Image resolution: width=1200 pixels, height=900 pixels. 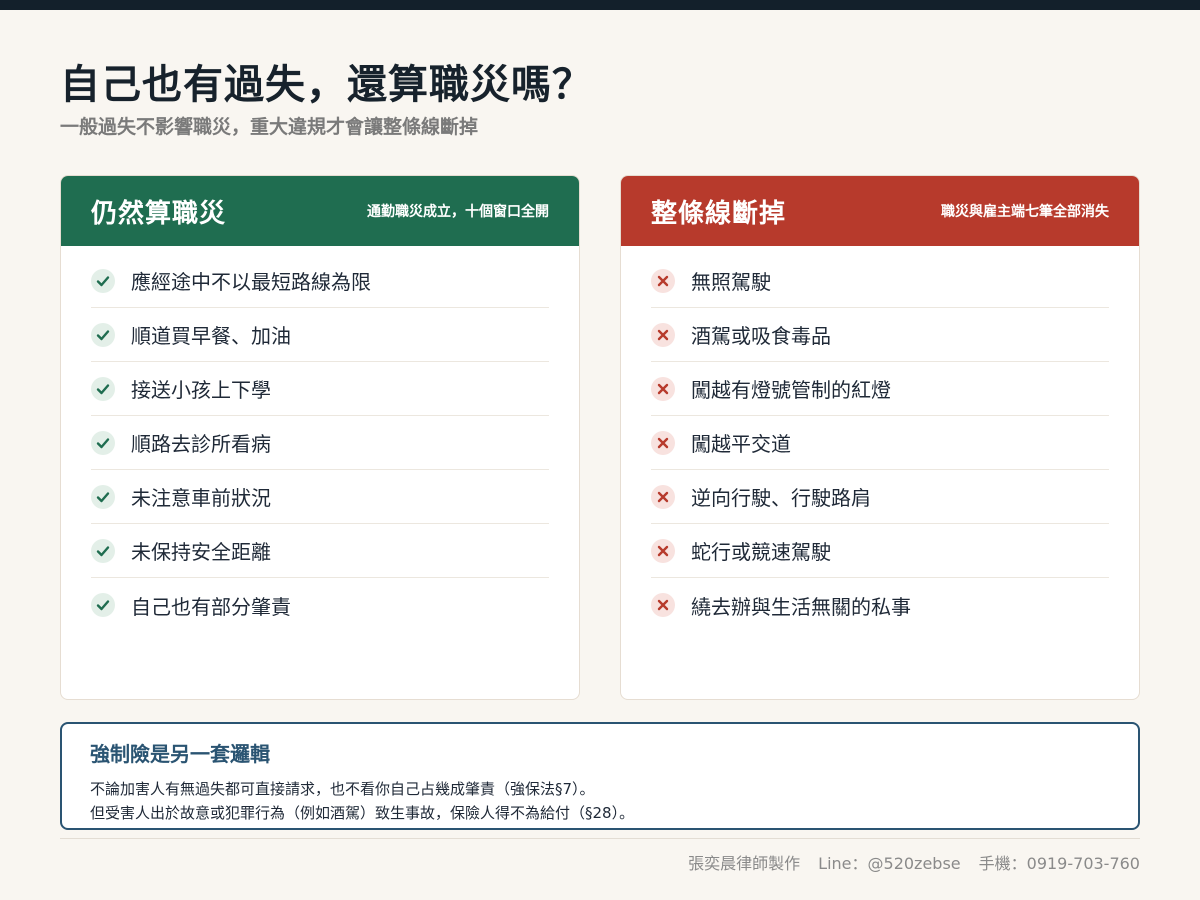 What do you see at coordinates (600, 5) in the screenshot?
I see `top-bar` at bounding box center [600, 5].